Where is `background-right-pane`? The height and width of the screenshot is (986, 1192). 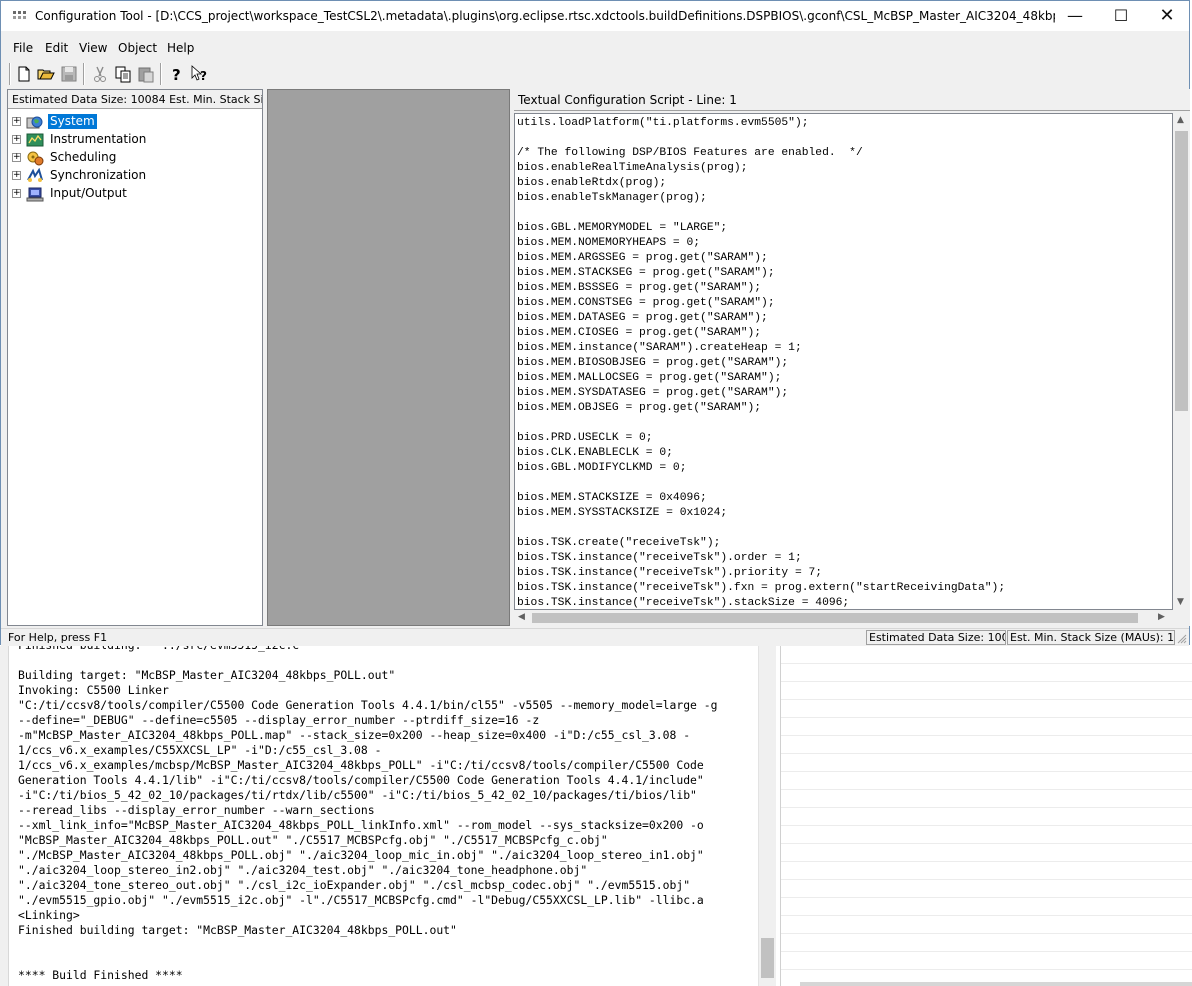
background-right-pane is located at coordinates (986, 816).